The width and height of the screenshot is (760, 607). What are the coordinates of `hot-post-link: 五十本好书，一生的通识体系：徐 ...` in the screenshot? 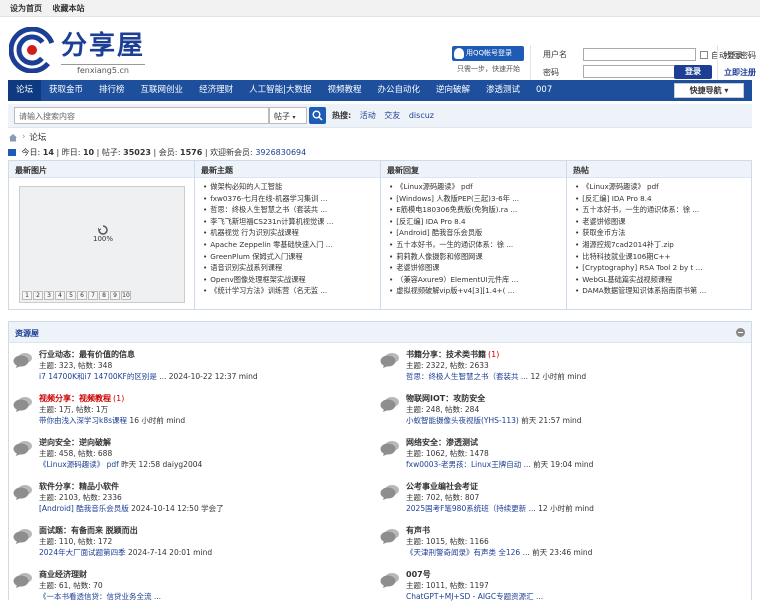 It's located at (661, 210).